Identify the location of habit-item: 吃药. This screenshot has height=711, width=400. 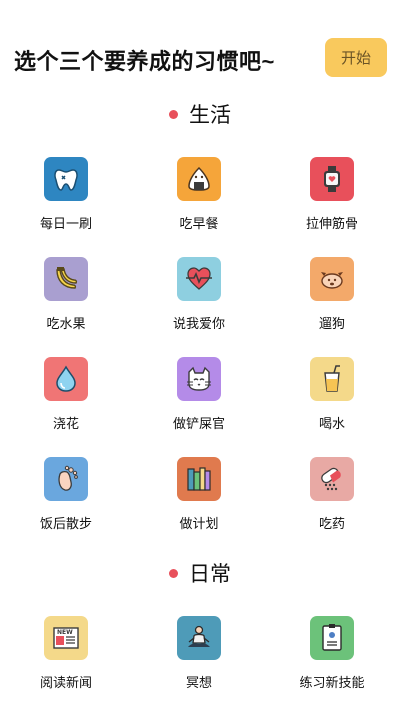
(332, 497).